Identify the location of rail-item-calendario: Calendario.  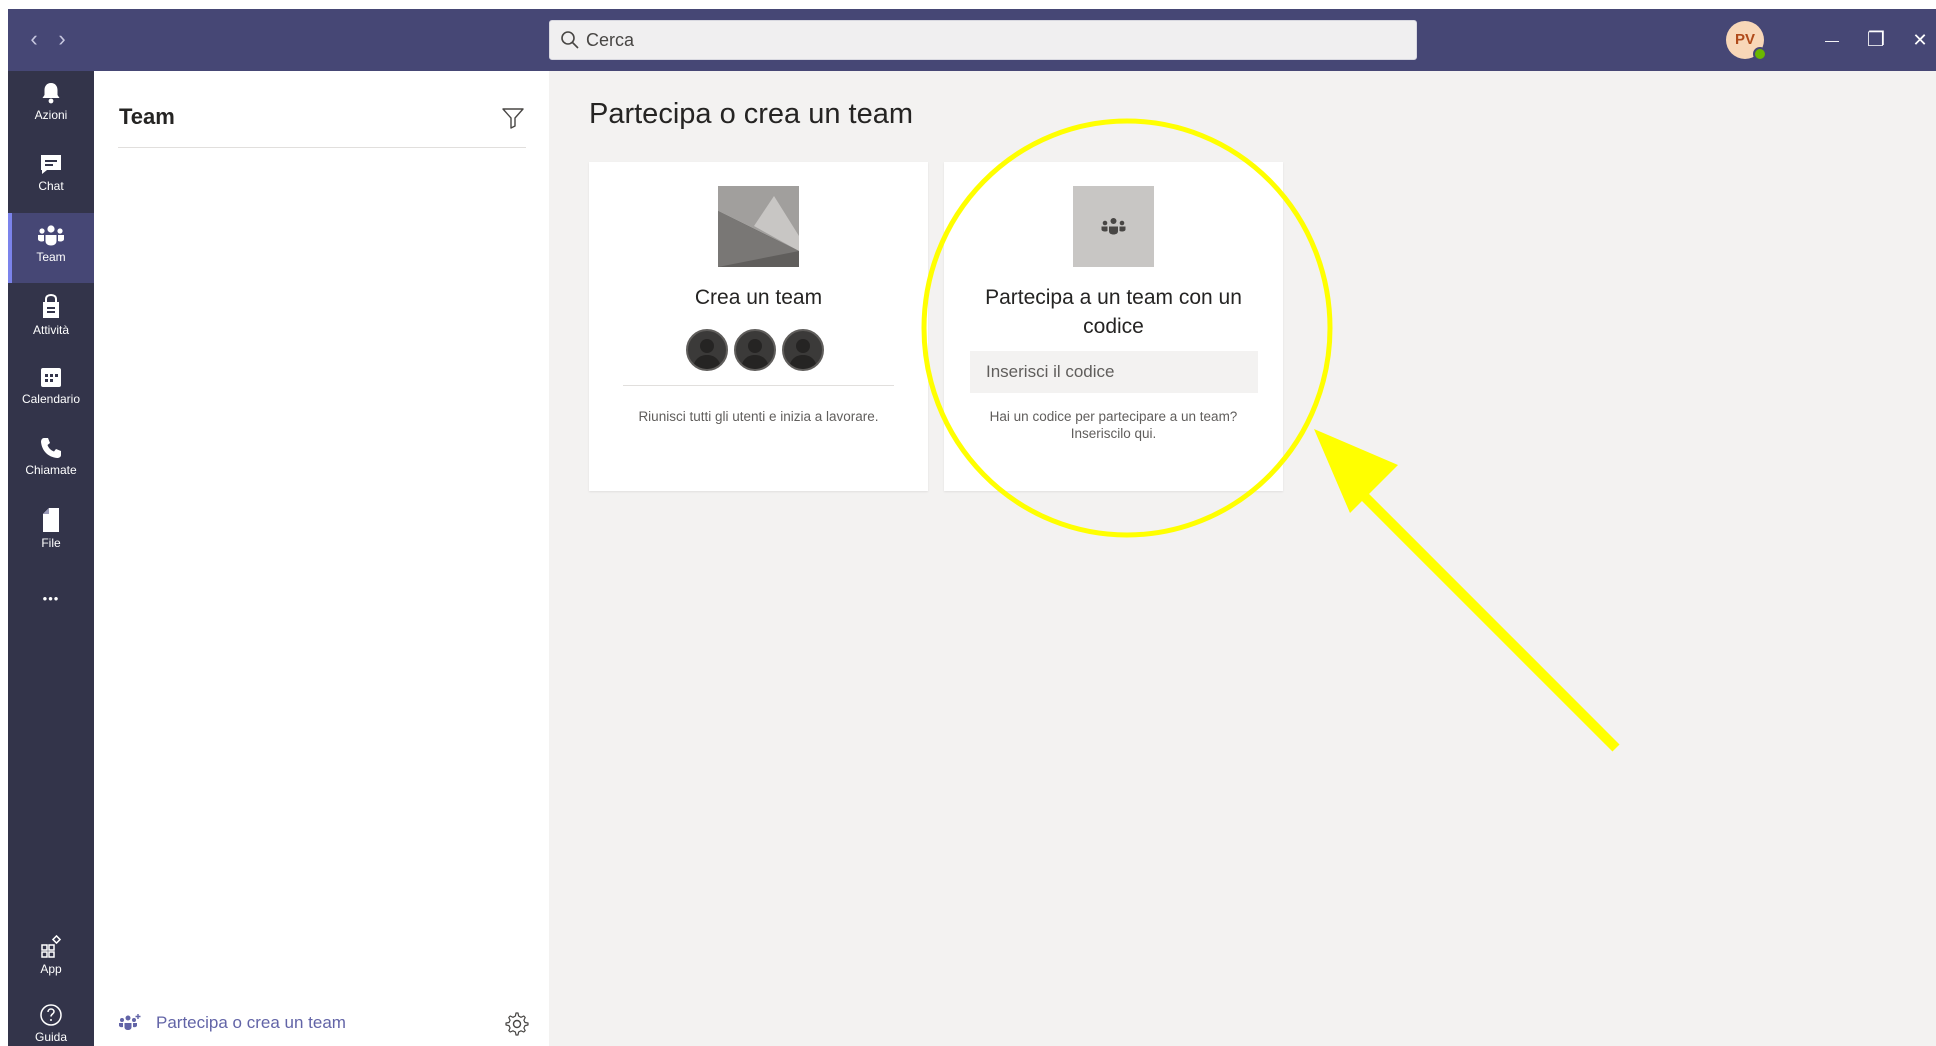
(51, 390).